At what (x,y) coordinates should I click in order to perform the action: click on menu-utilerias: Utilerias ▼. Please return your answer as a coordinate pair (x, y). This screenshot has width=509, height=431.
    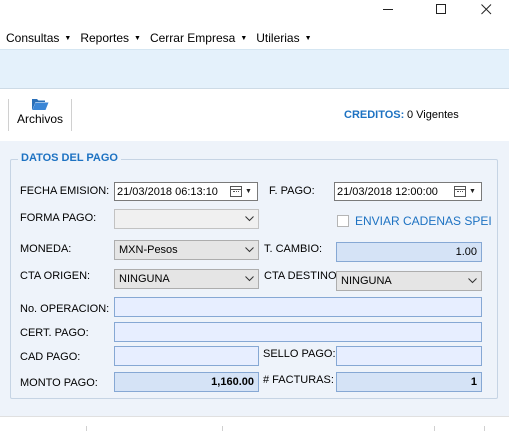
    Looking at the image, I should click on (283, 38).